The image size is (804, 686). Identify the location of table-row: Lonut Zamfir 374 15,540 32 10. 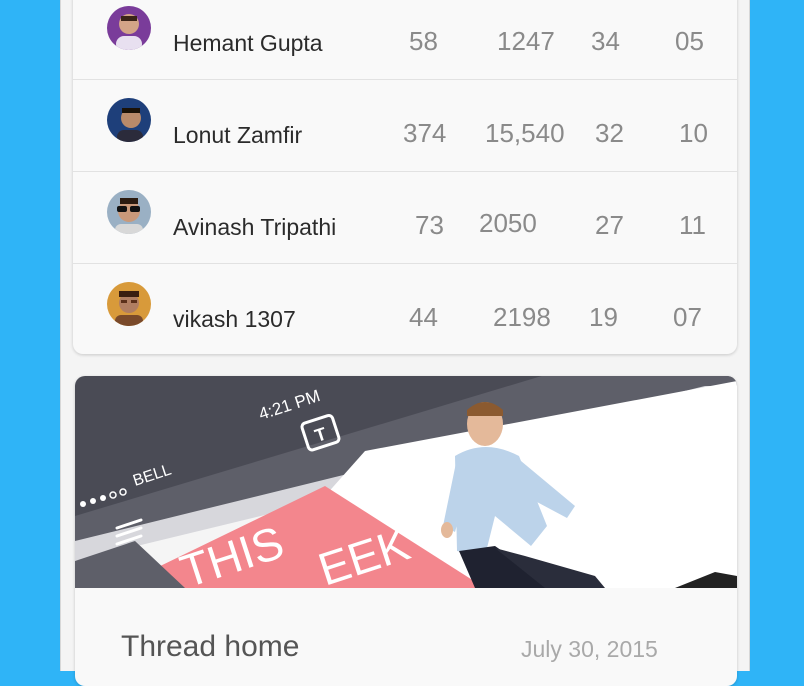
(405, 126).